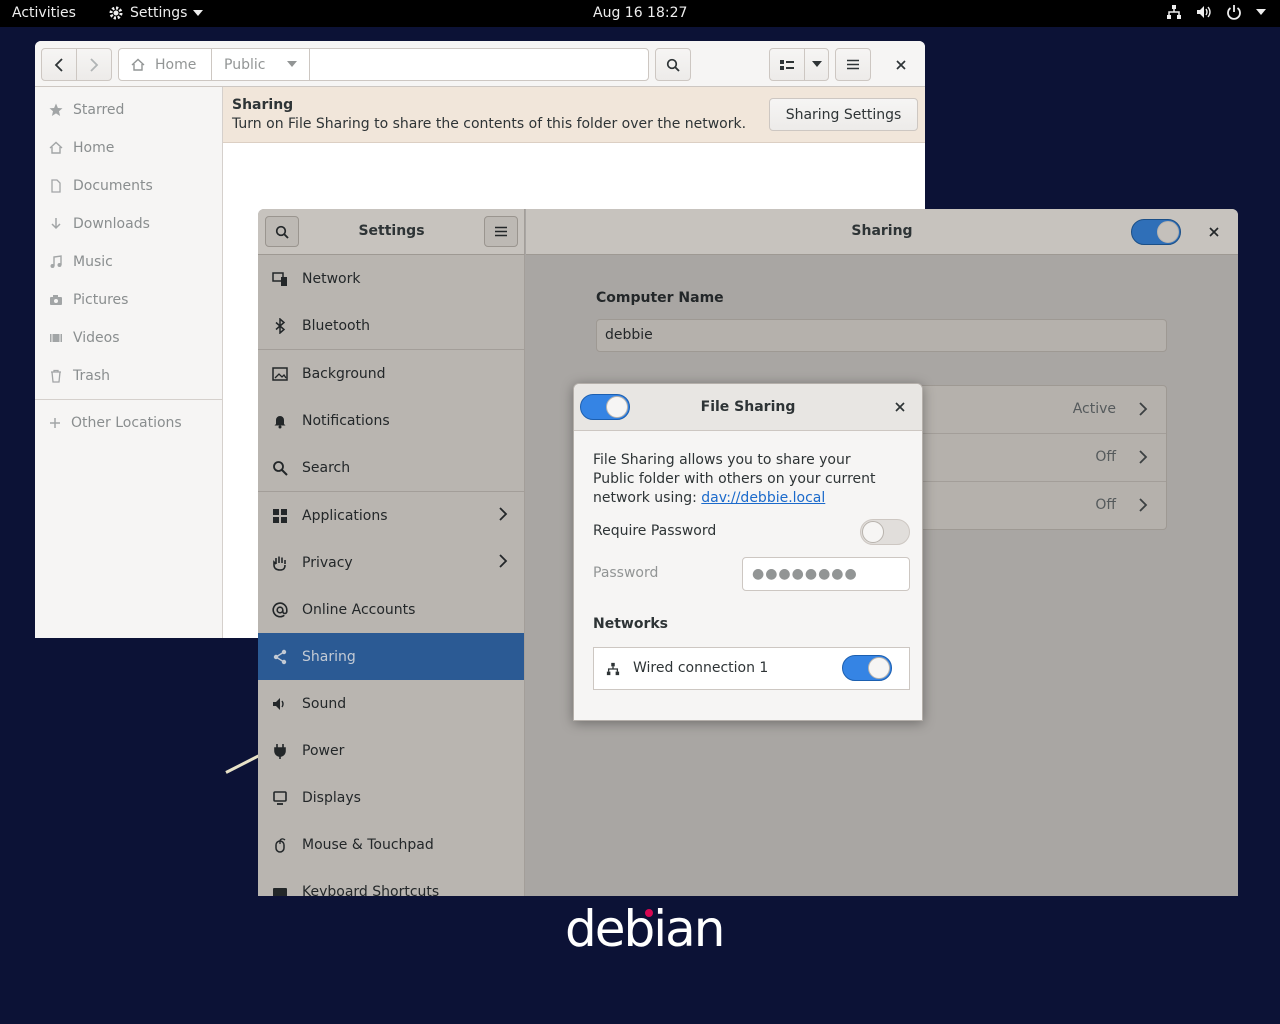  Describe the element at coordinates (391, 750) in the screenshot. I see `sidebar-item-power: Power` at that location.